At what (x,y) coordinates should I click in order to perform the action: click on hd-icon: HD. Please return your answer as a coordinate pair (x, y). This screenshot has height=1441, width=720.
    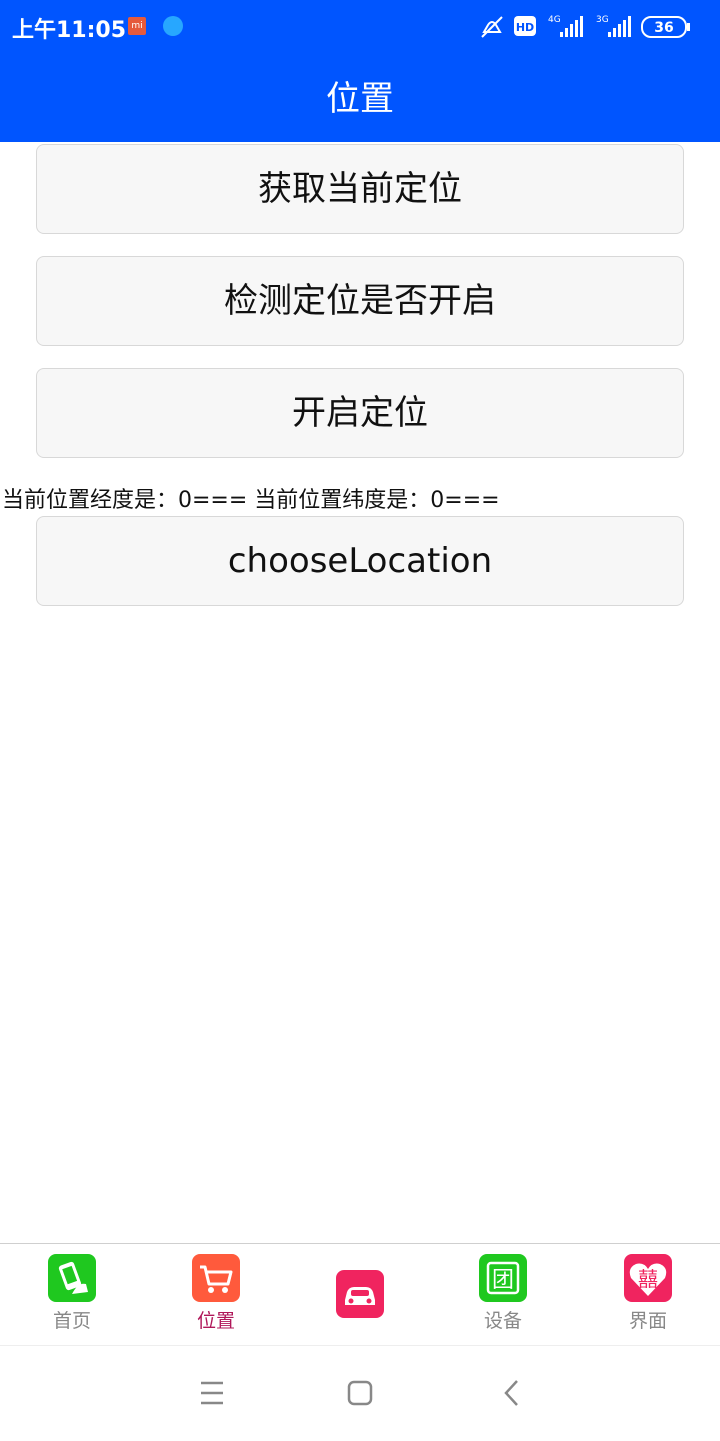
    Looking at the image, I should click on (525, 26).